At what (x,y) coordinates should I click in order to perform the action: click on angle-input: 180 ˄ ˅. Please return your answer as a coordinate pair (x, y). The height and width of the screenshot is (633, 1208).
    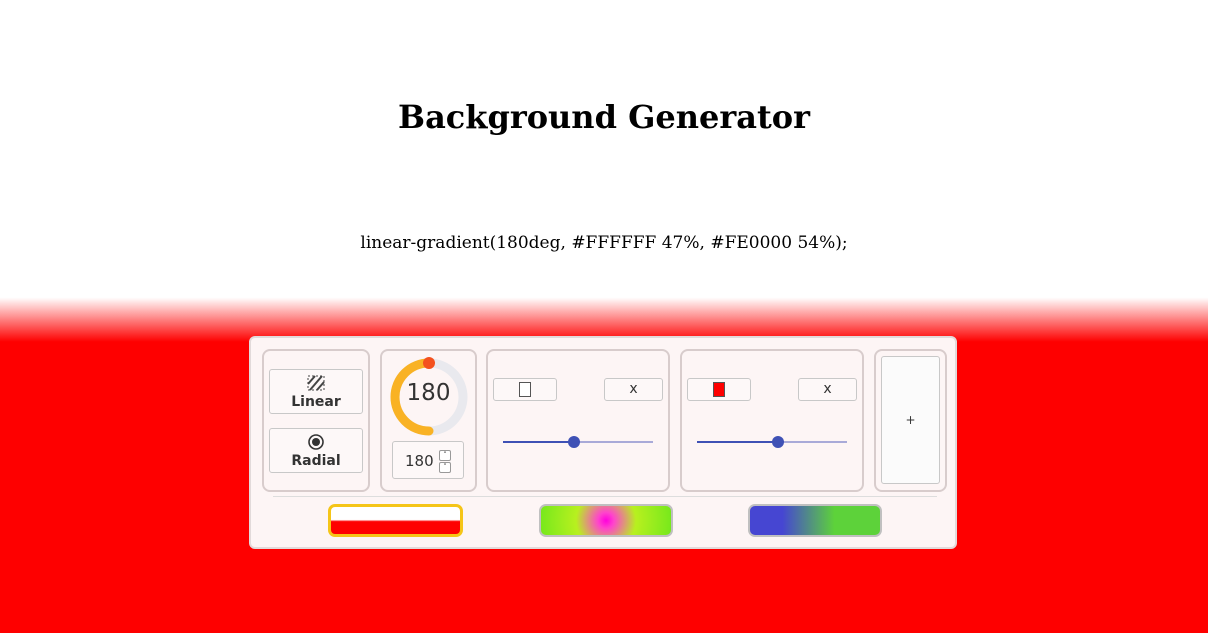
    Looking at the image, I should click on (428, 460).